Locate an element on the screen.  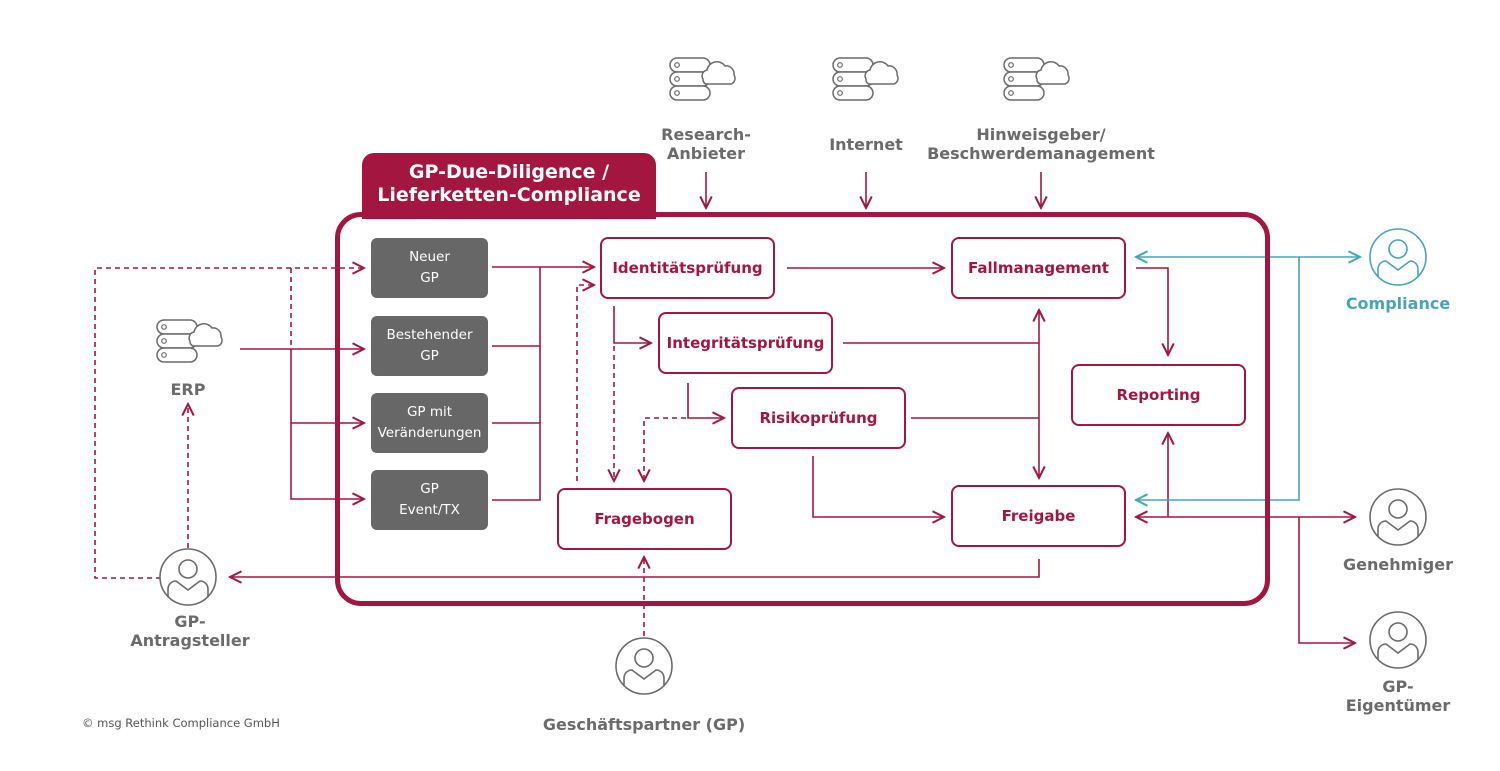
copyright-text: © msg Rethink Compliance GmbH is located at coordinates (181, 723).